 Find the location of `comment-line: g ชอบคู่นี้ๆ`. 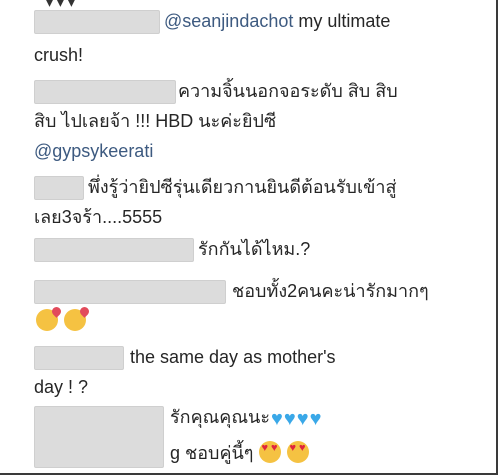

comment-line: g ชอบคู่นี้ๆ is located at coordinates (240, 453).